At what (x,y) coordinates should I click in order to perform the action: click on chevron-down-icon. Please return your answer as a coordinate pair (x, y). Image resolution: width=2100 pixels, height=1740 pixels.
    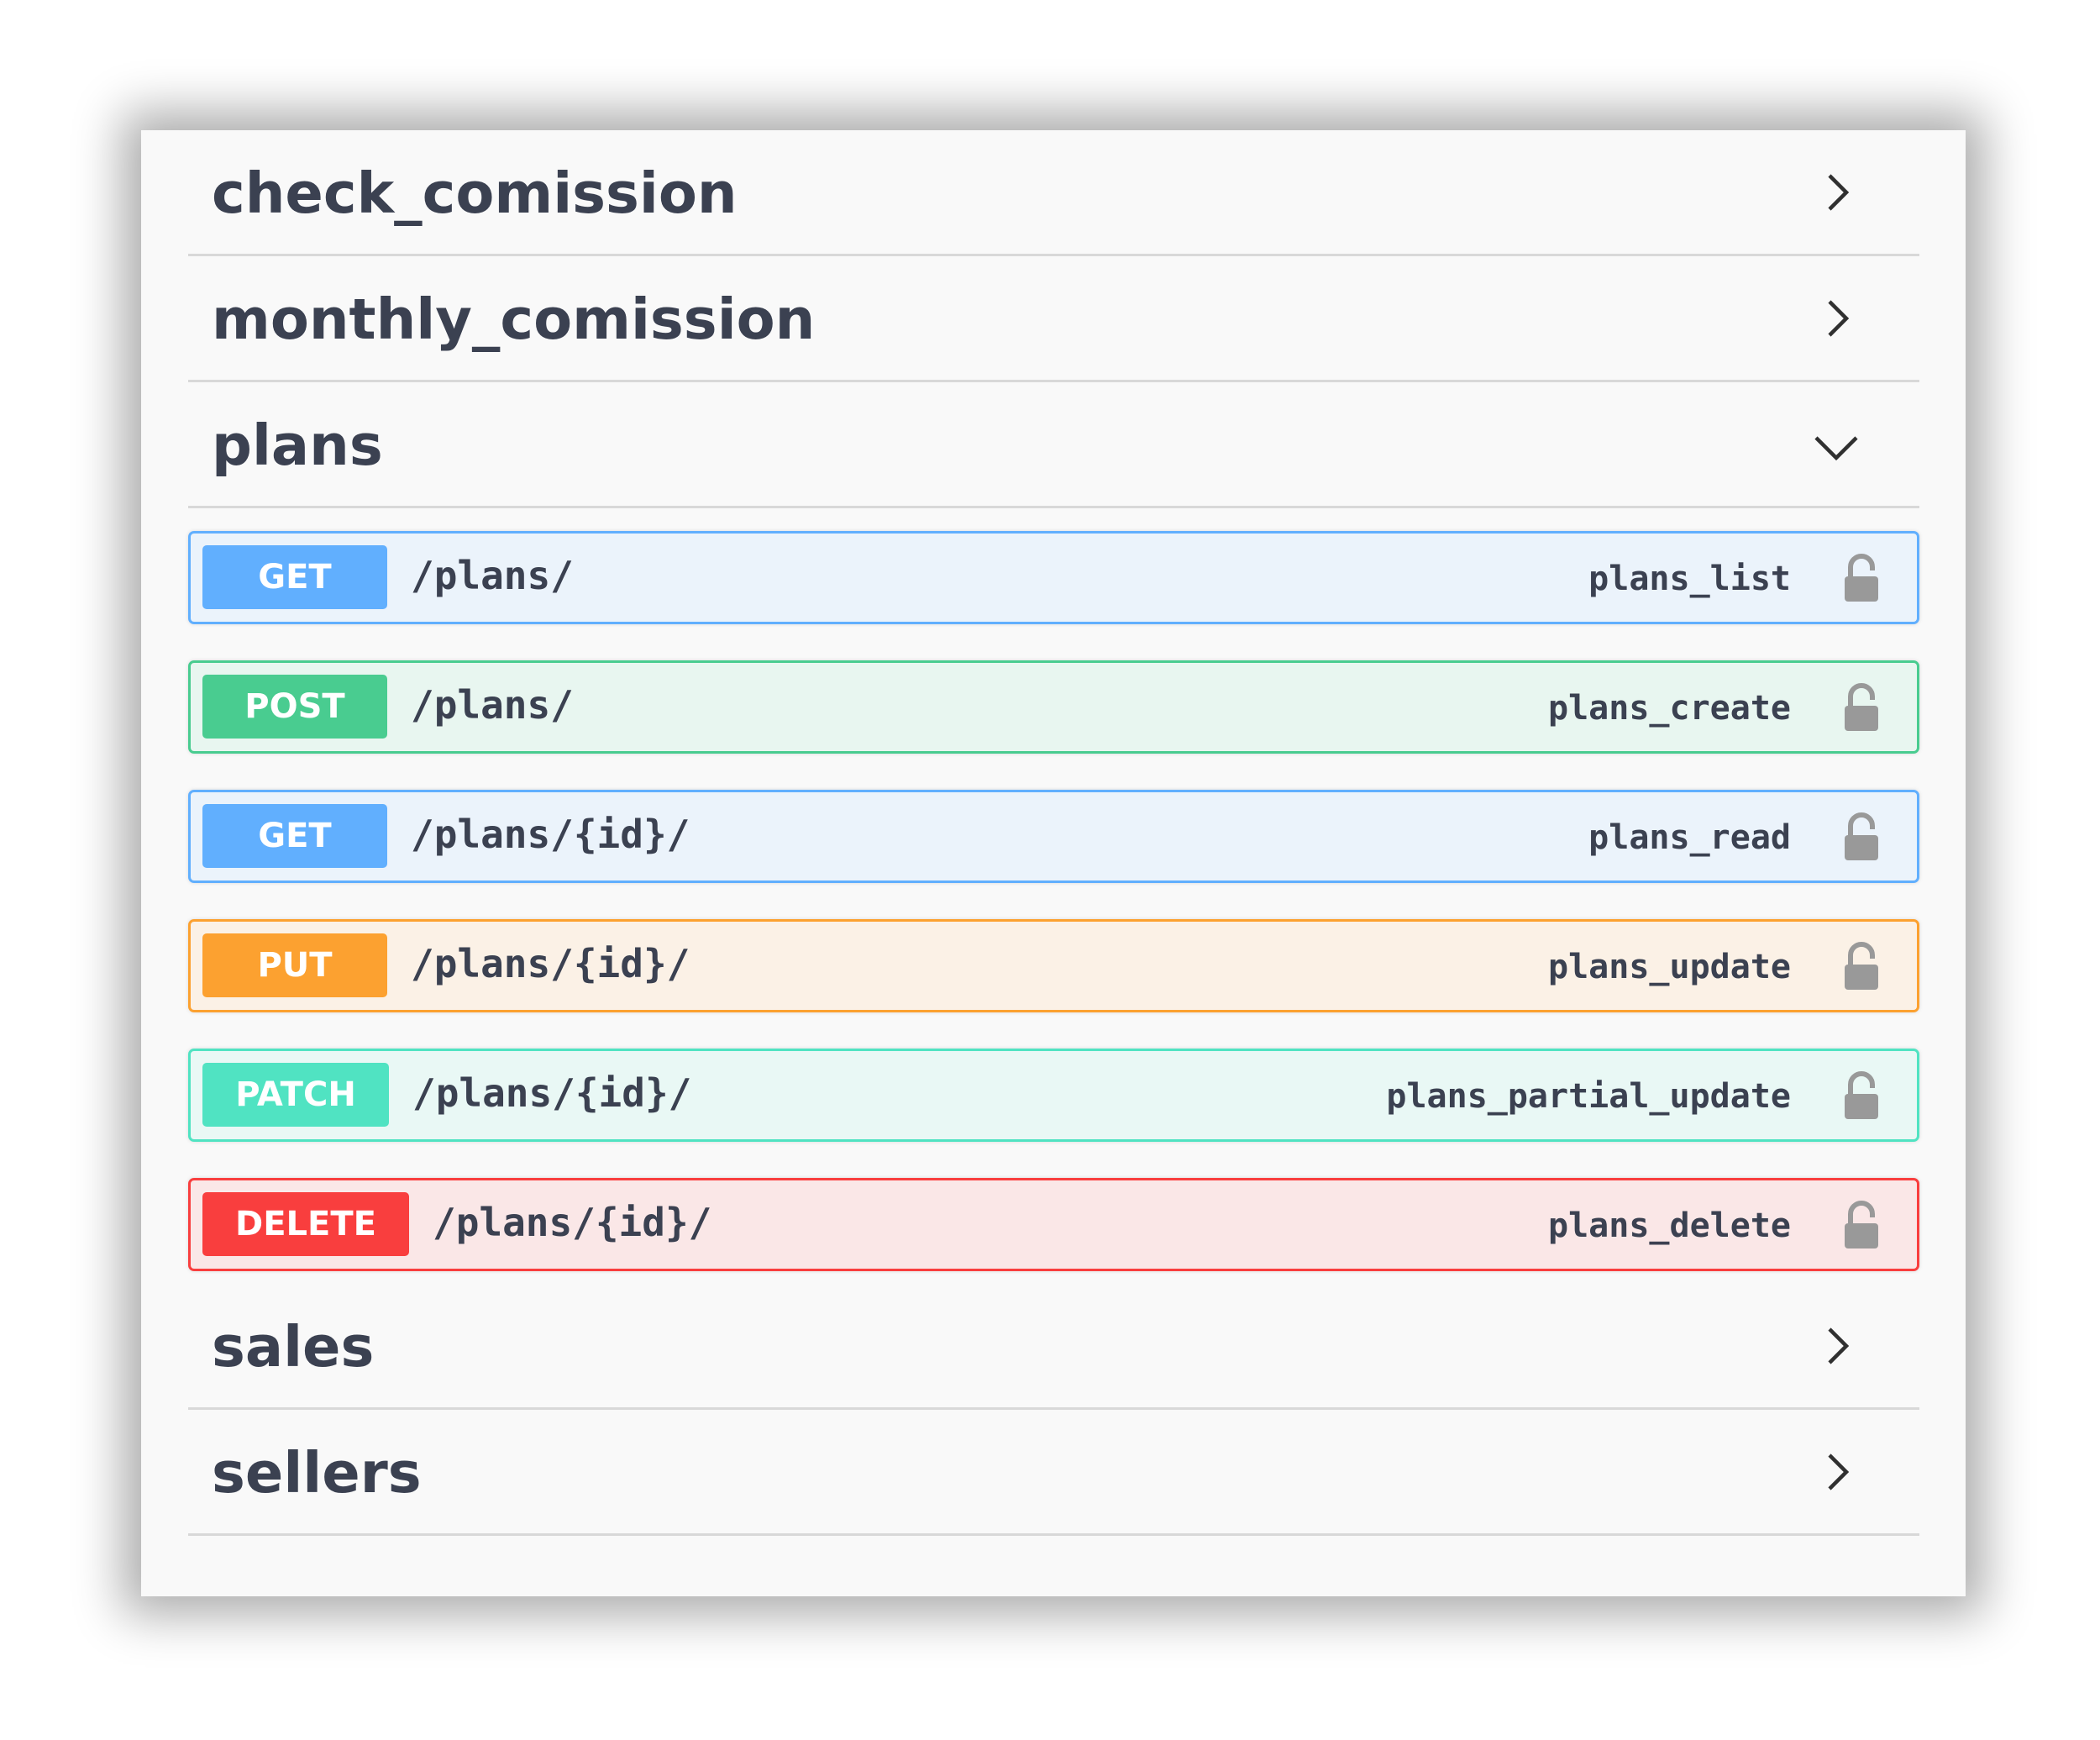
    Looking at the image, I should click on (1836, 448).